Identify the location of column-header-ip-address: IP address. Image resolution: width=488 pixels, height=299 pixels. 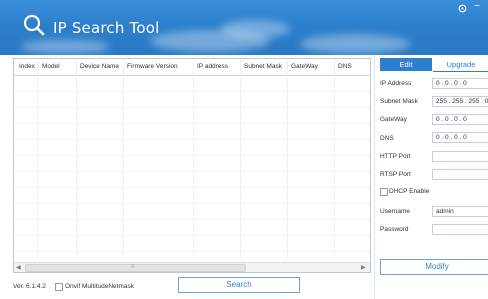
(212, 66).